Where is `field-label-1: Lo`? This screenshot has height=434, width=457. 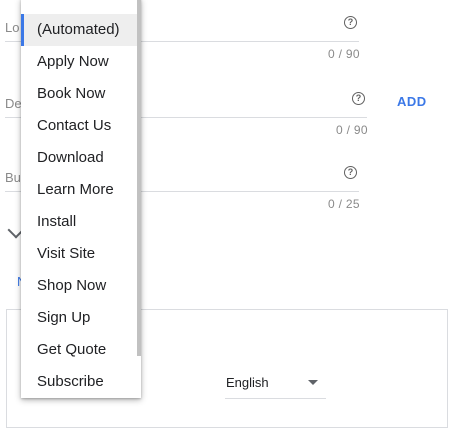 field-label-1: Lo is located at coordinates (12, 27).